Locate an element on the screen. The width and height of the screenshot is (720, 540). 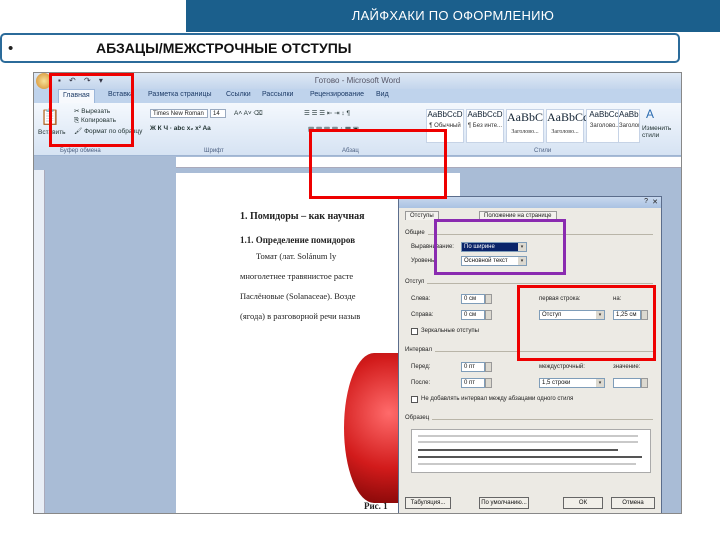
at-spinner is located at coordinates (644, 383).